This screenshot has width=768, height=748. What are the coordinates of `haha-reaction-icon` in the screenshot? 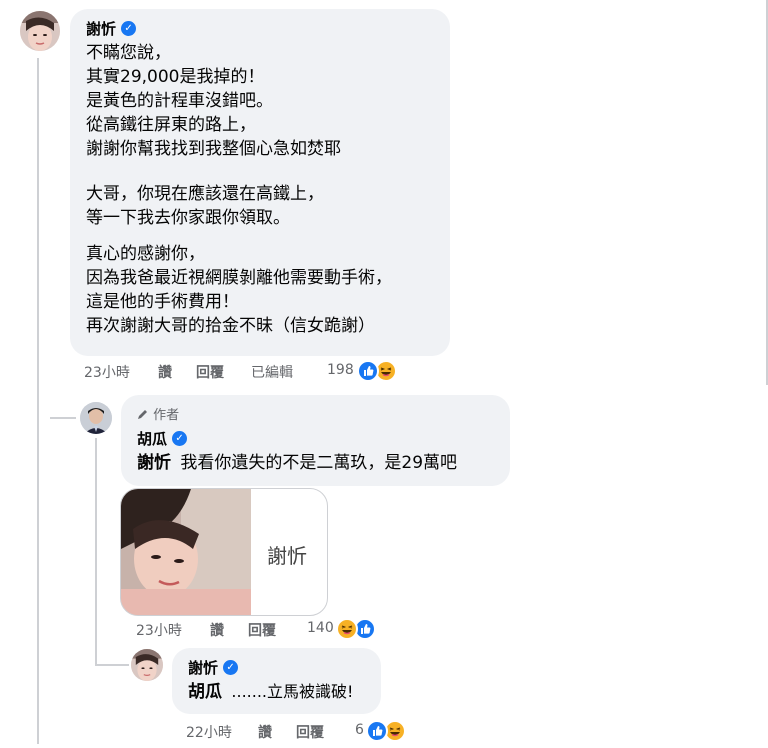 It's located at (347, 629).